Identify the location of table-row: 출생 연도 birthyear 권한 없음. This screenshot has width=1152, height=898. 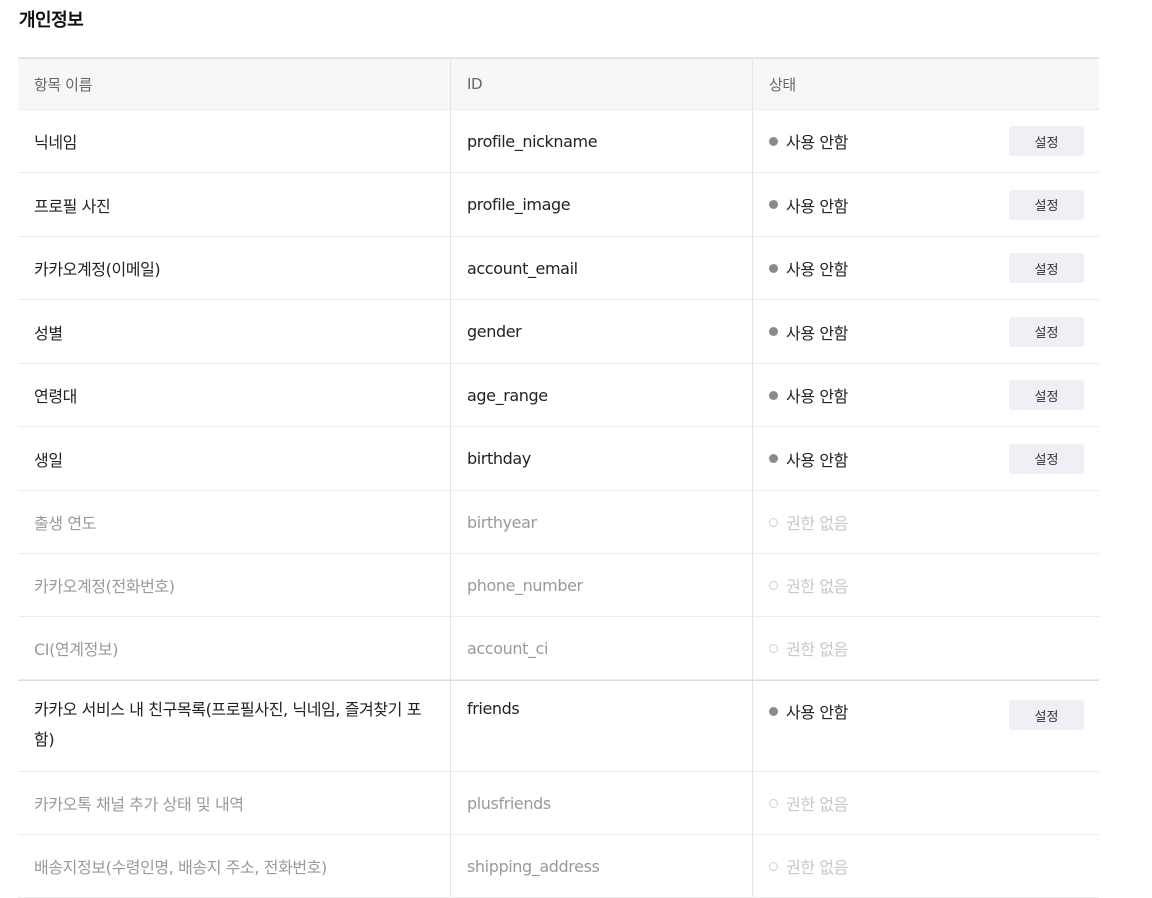
(558, 522).